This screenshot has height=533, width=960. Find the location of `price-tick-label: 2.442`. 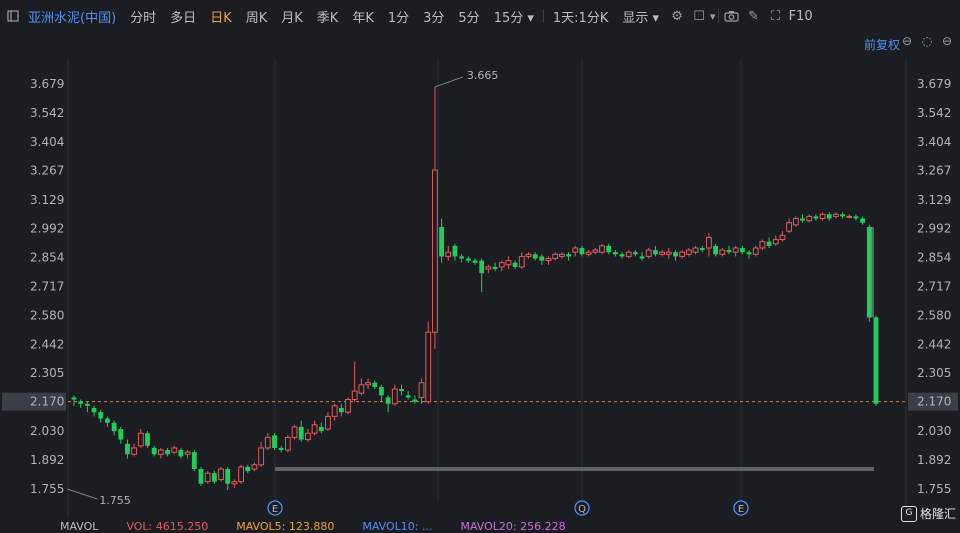

price-tick-label: 2.442 is located at coordinates (934, 344).